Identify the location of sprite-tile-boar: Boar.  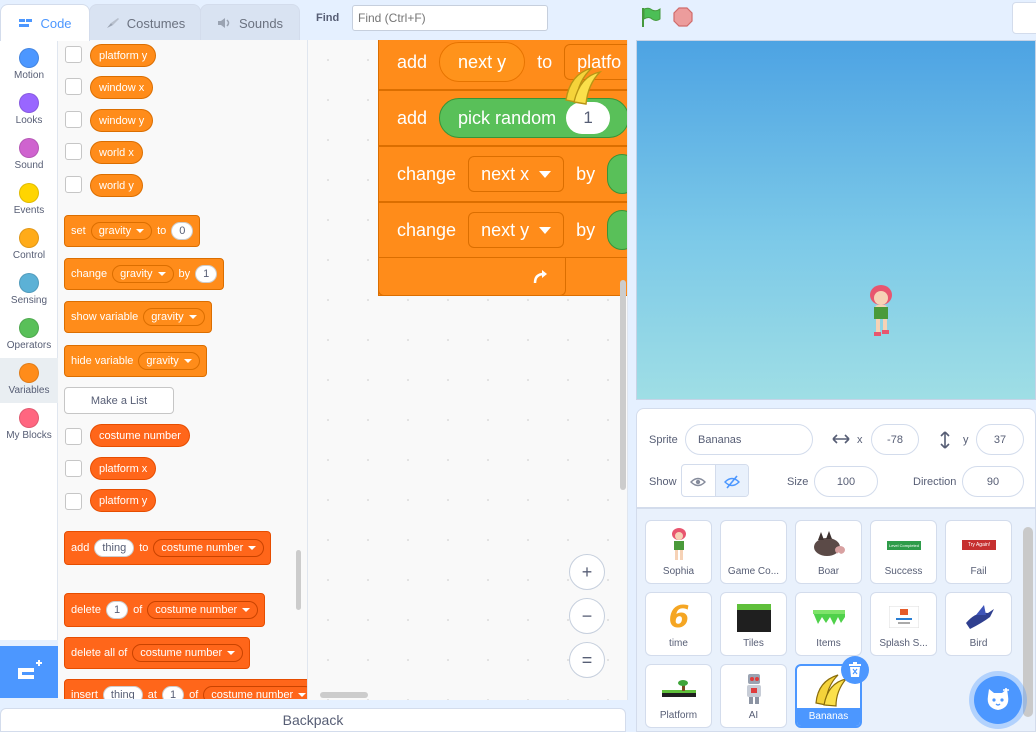
(828, 552).